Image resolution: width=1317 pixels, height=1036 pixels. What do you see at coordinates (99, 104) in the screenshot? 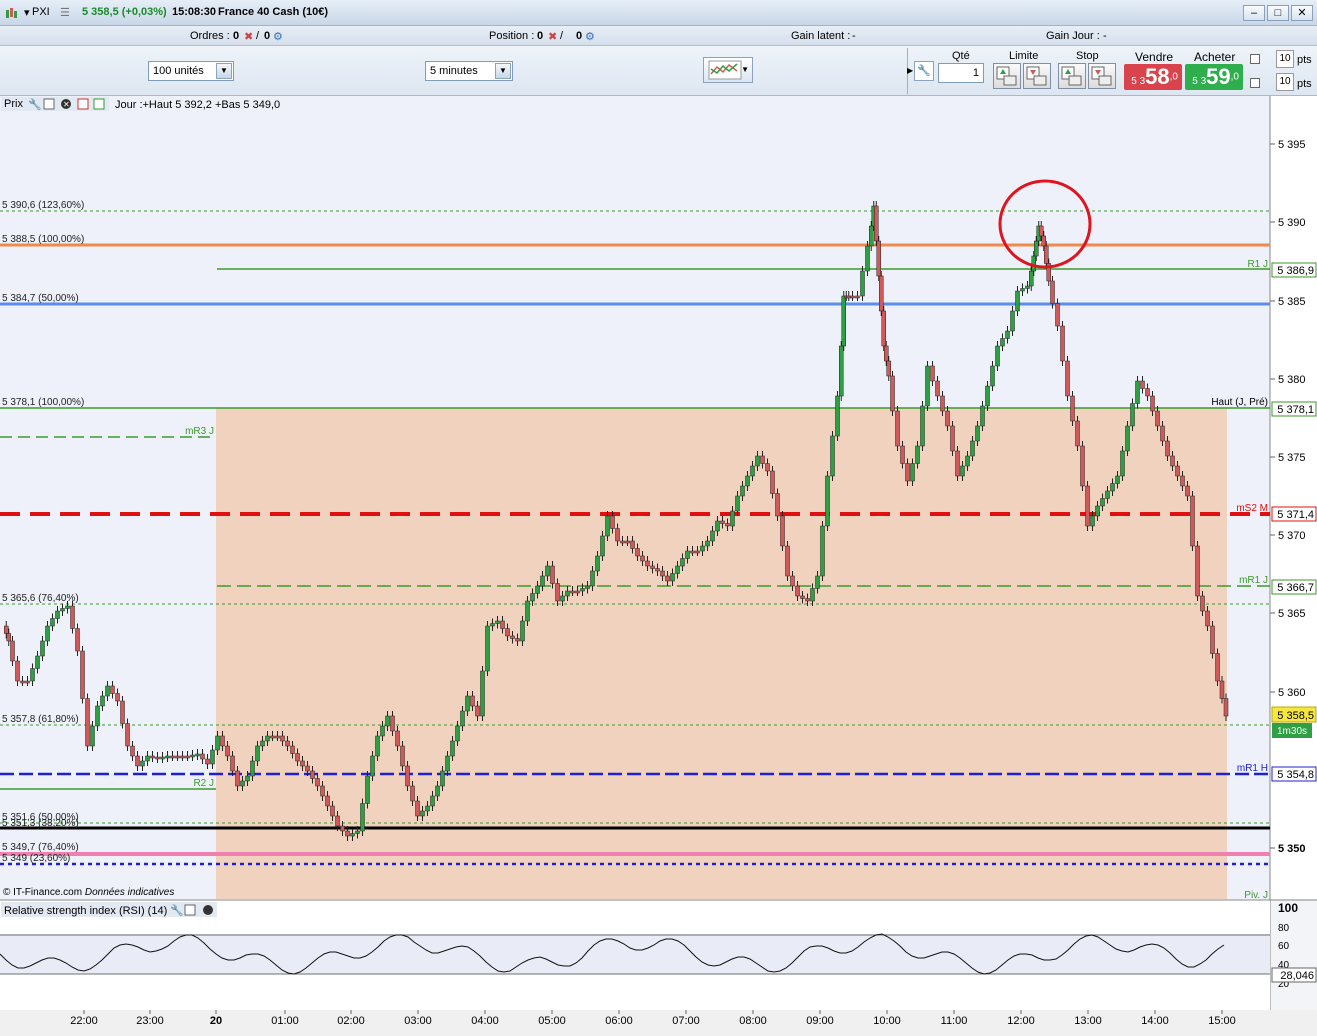
I see `arrow-up-icon` at bounding box center [99, 104].